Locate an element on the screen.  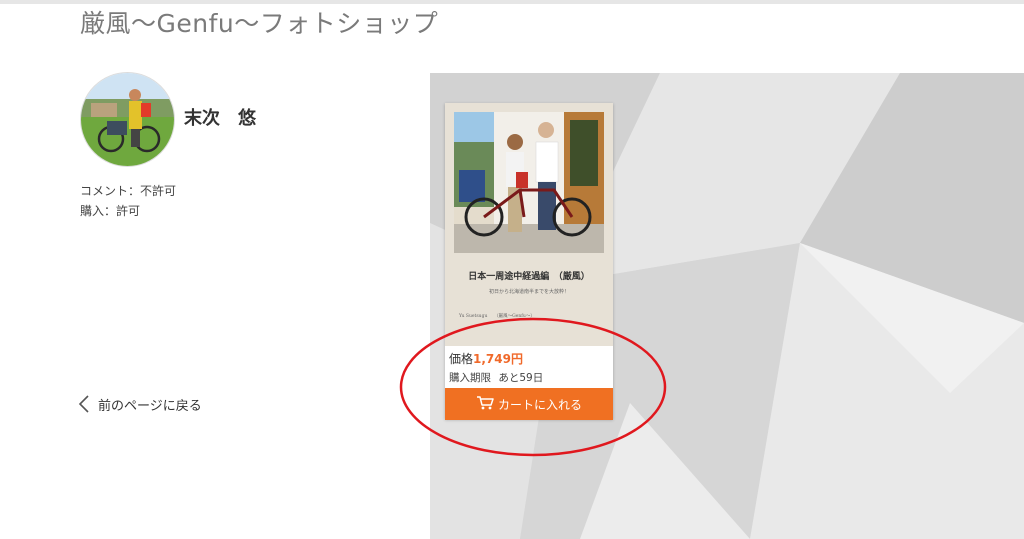
cart-icon is located at coordinates (485, 404).